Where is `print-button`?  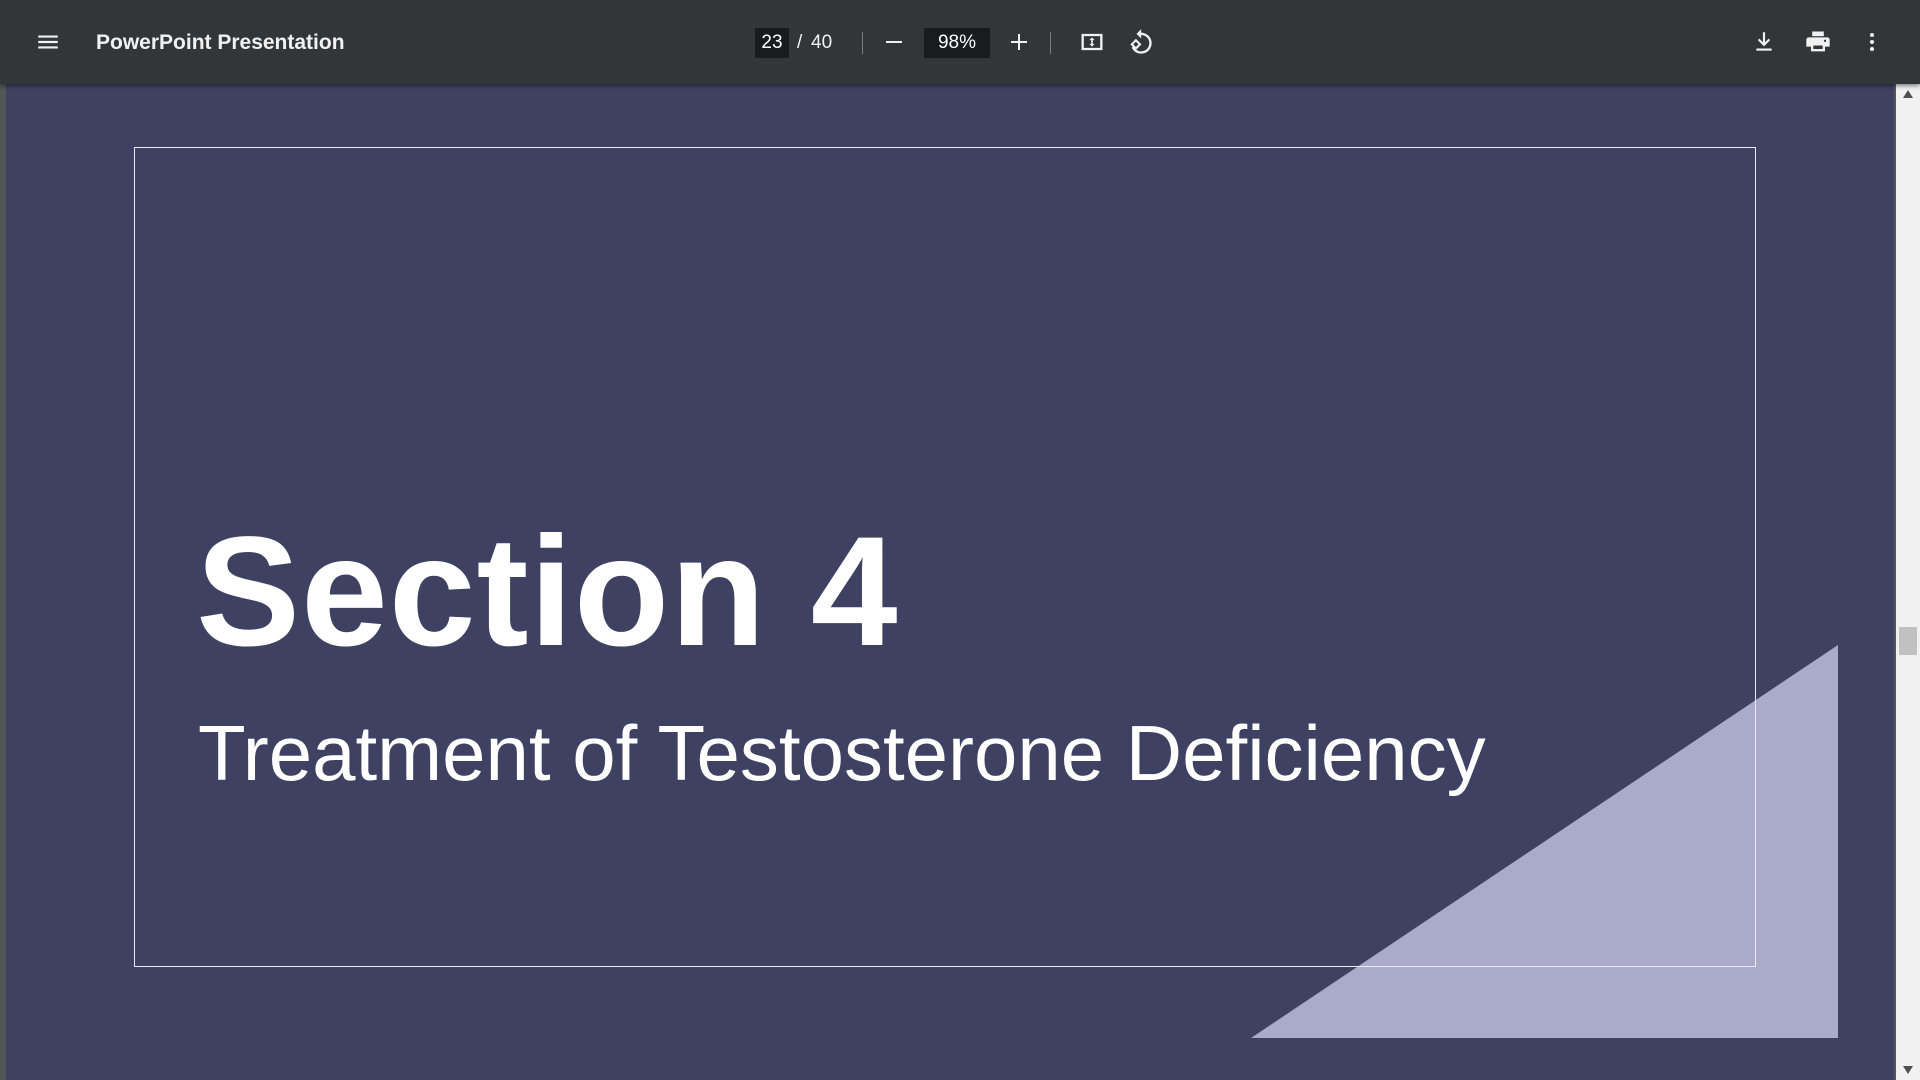
print-button is located at coordinates (1818, 42).